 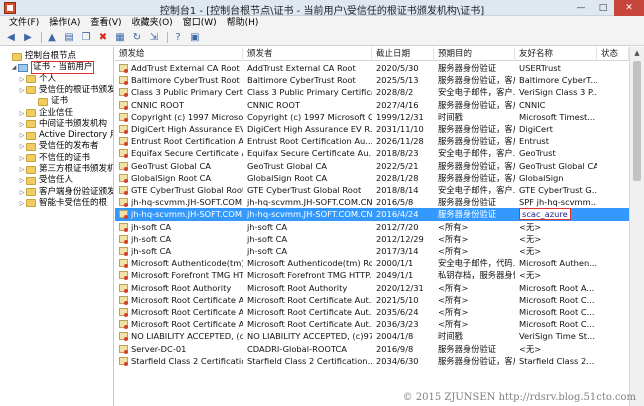 I want to click on menu-window: 窗口(W), so click(x=200, y=23).